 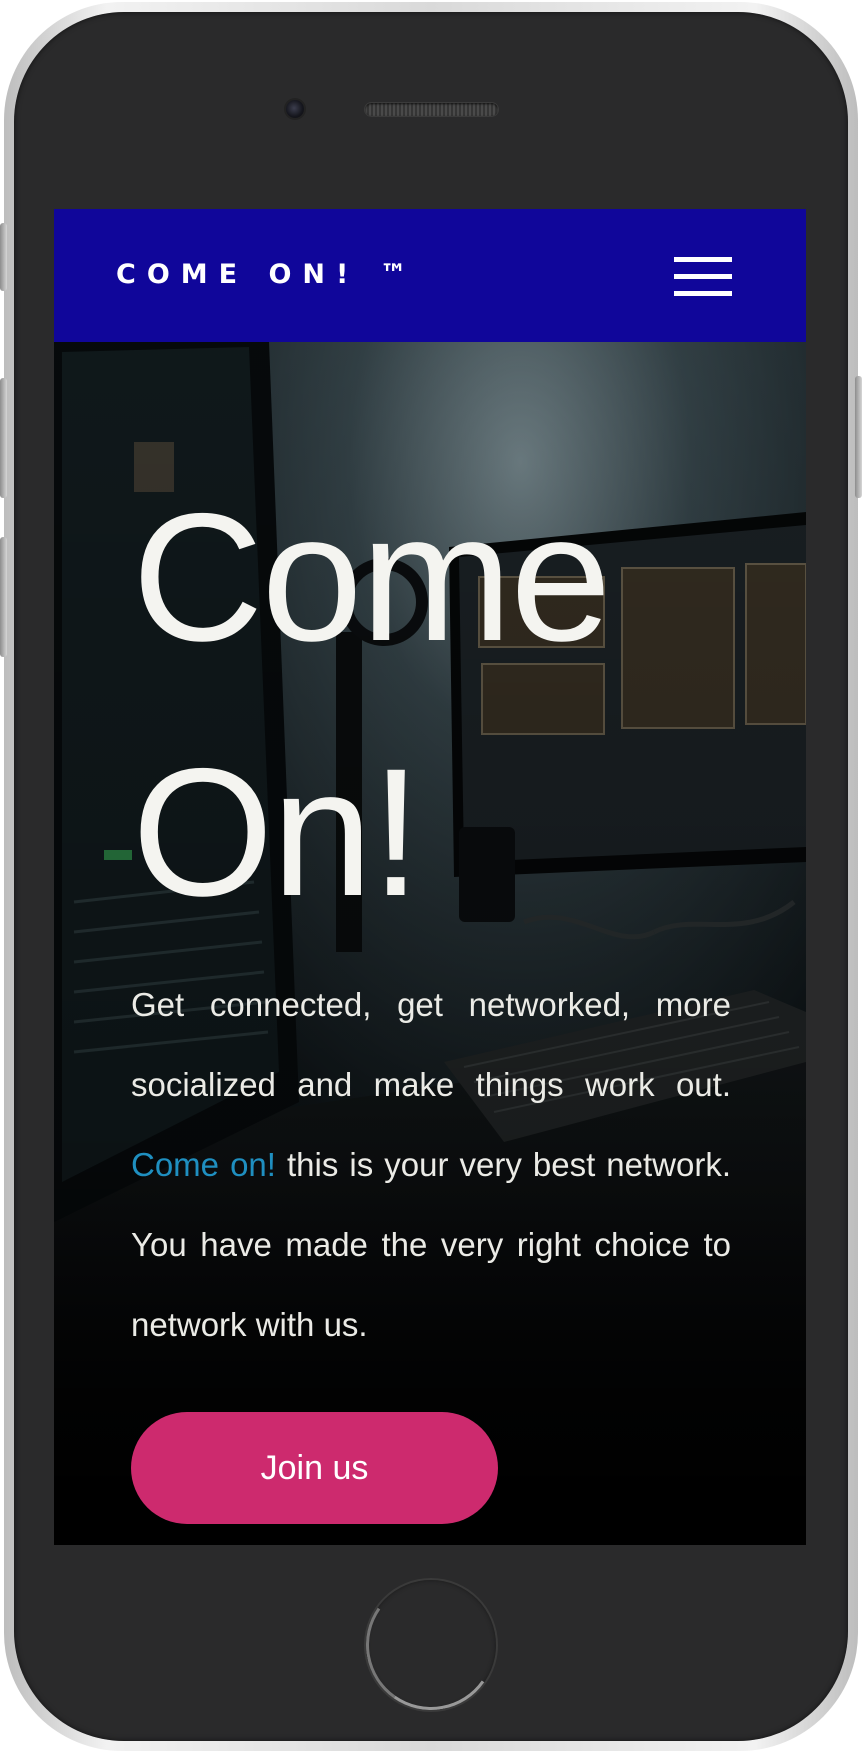 What do you see at coordinates (267, 274) in the screenshot?
I see `brand-logo: COME ON! ™` at bounding box center [267, 274].